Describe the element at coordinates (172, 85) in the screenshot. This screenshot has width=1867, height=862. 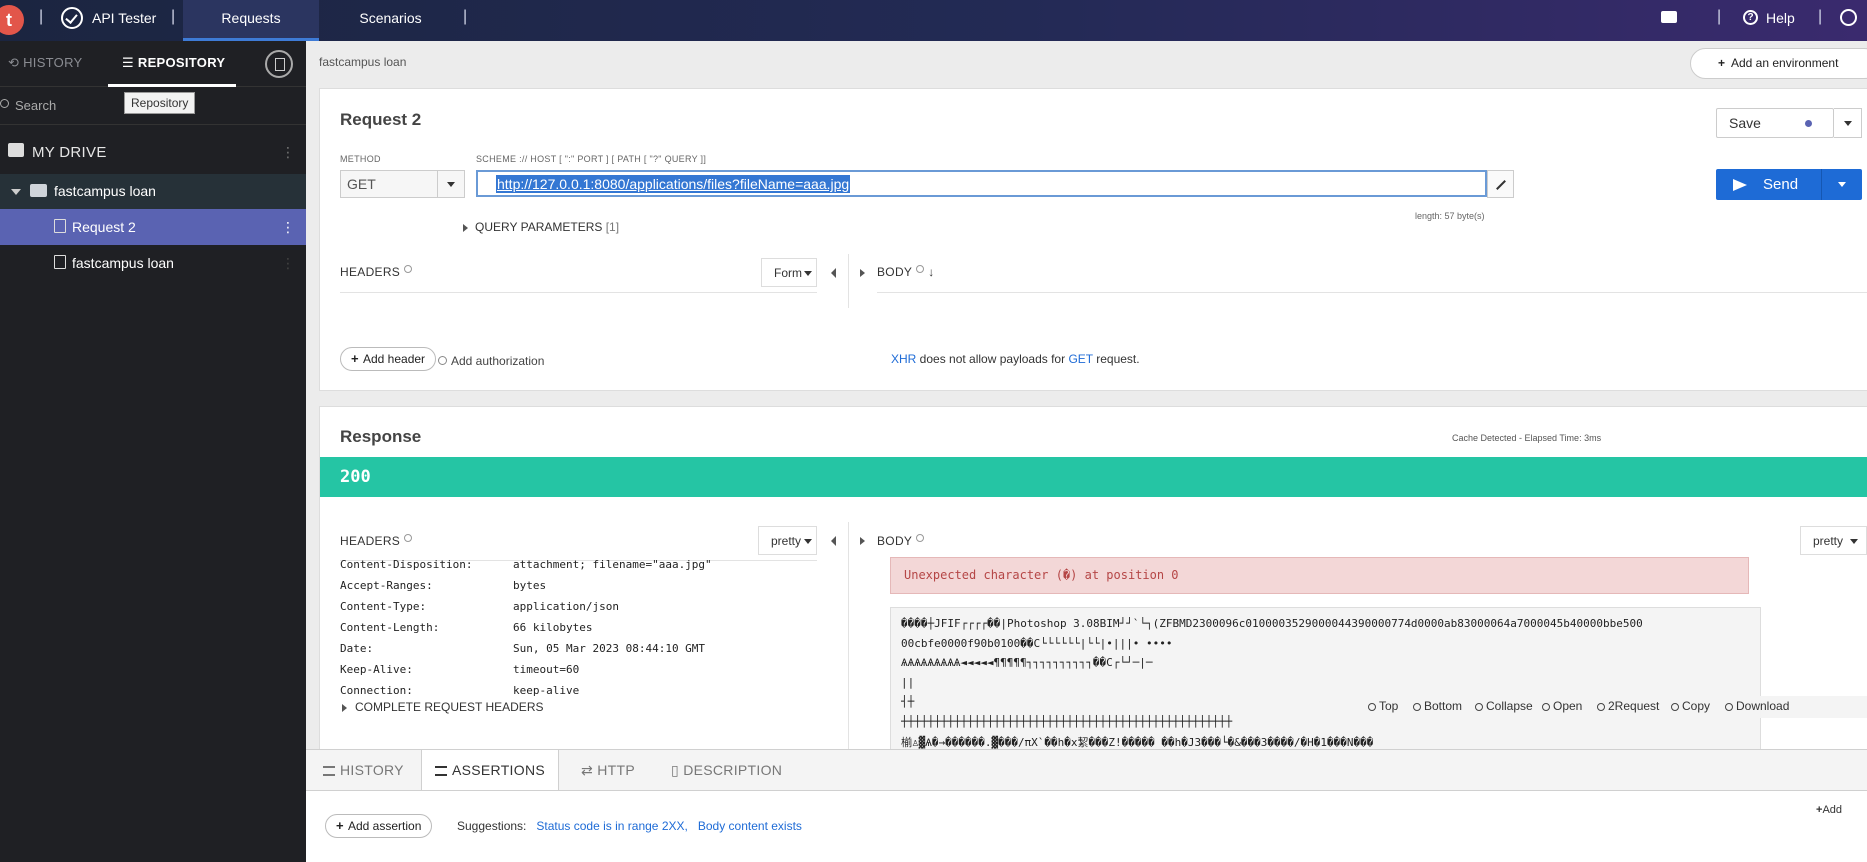
I see `active-tab-indicator` at that location.